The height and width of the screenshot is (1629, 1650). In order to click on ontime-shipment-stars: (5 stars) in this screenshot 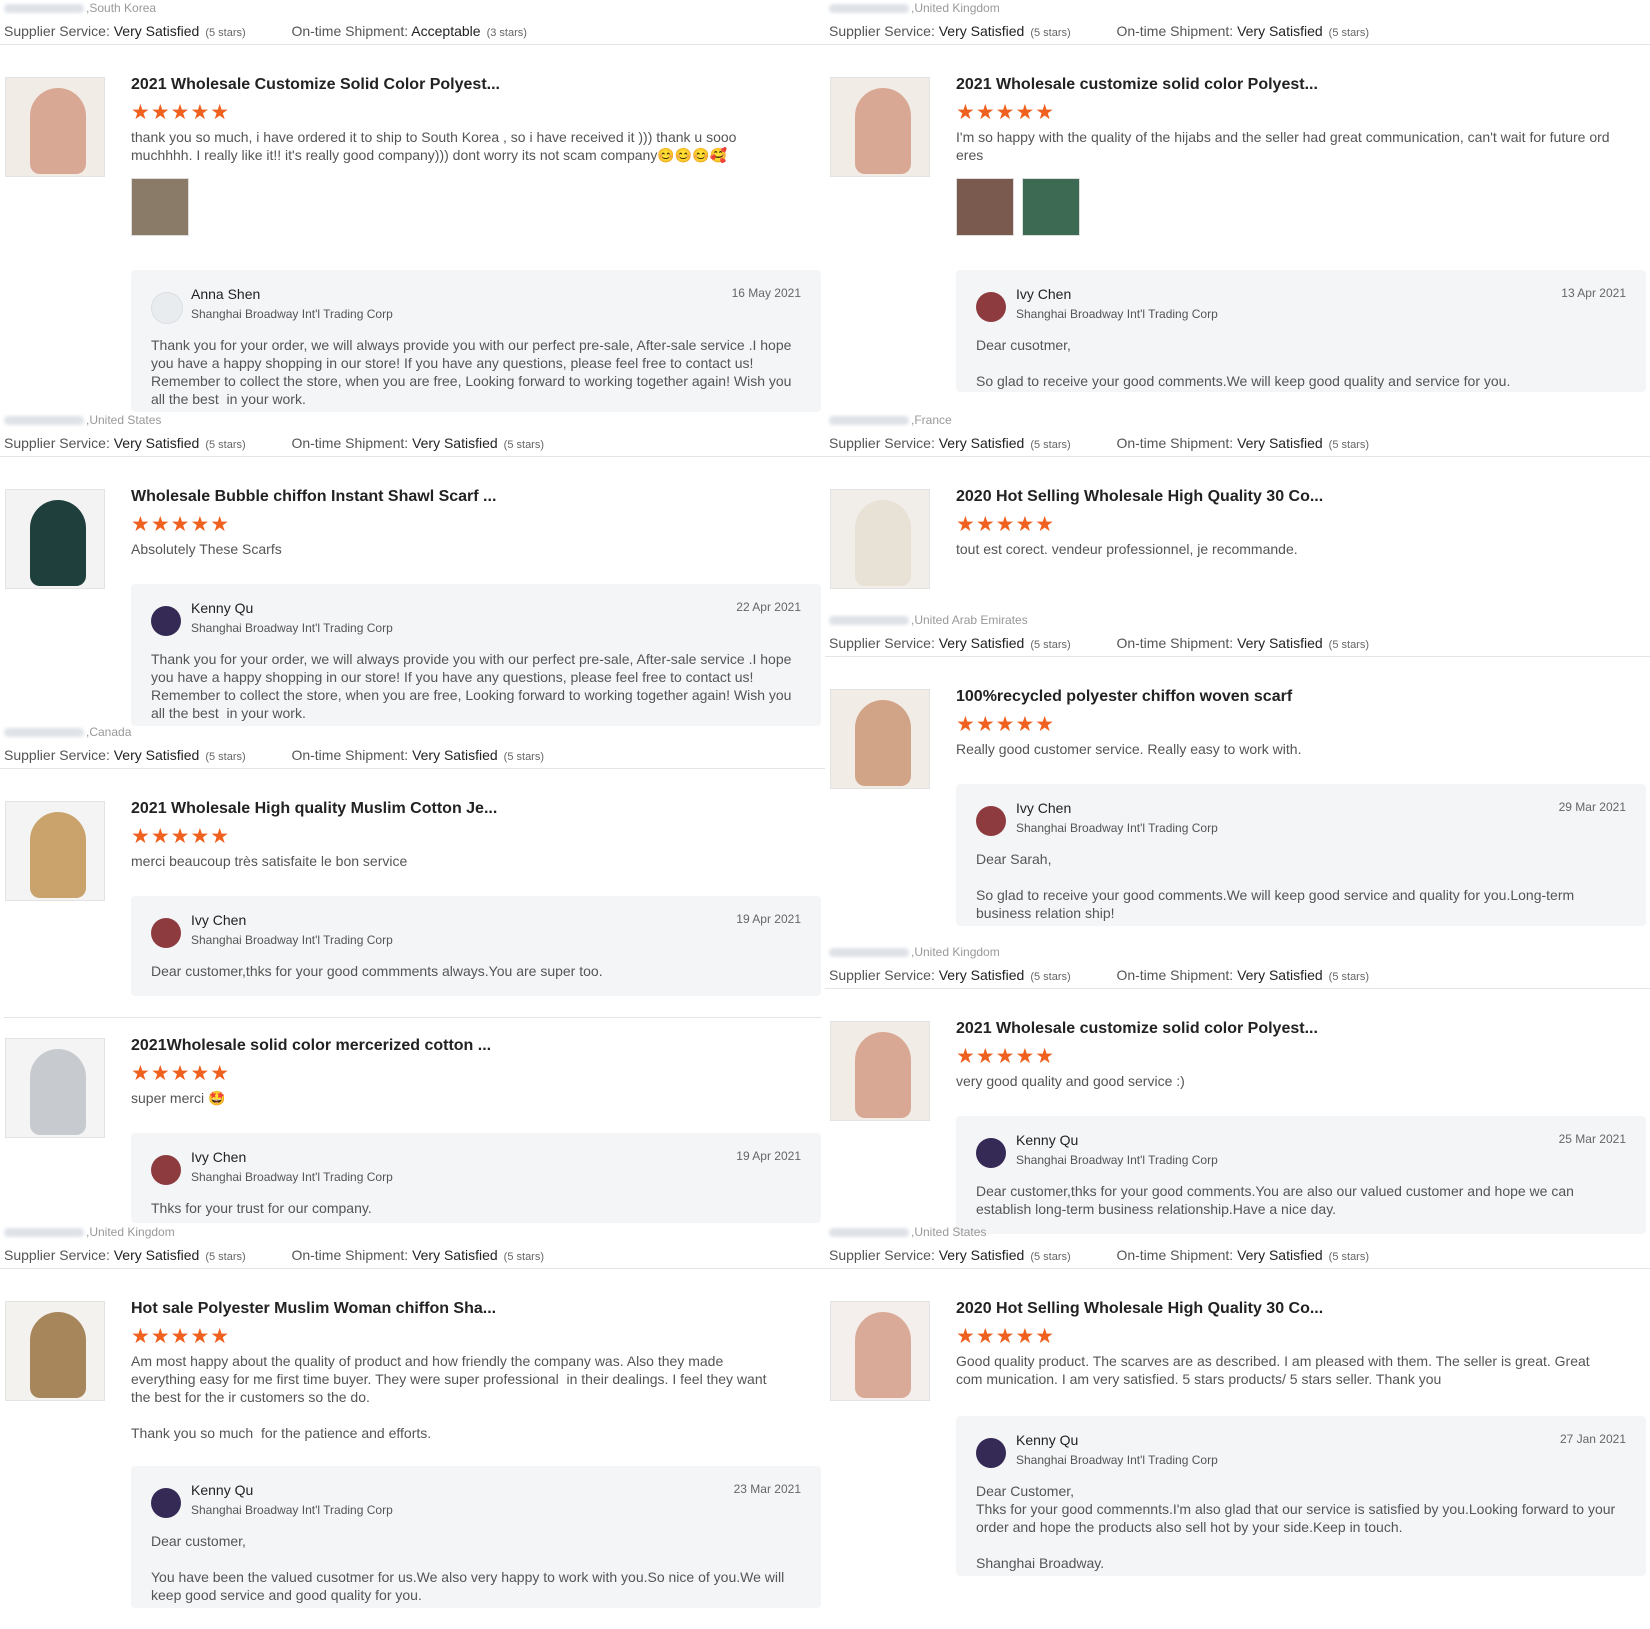, I will do `click(524, 445)`.